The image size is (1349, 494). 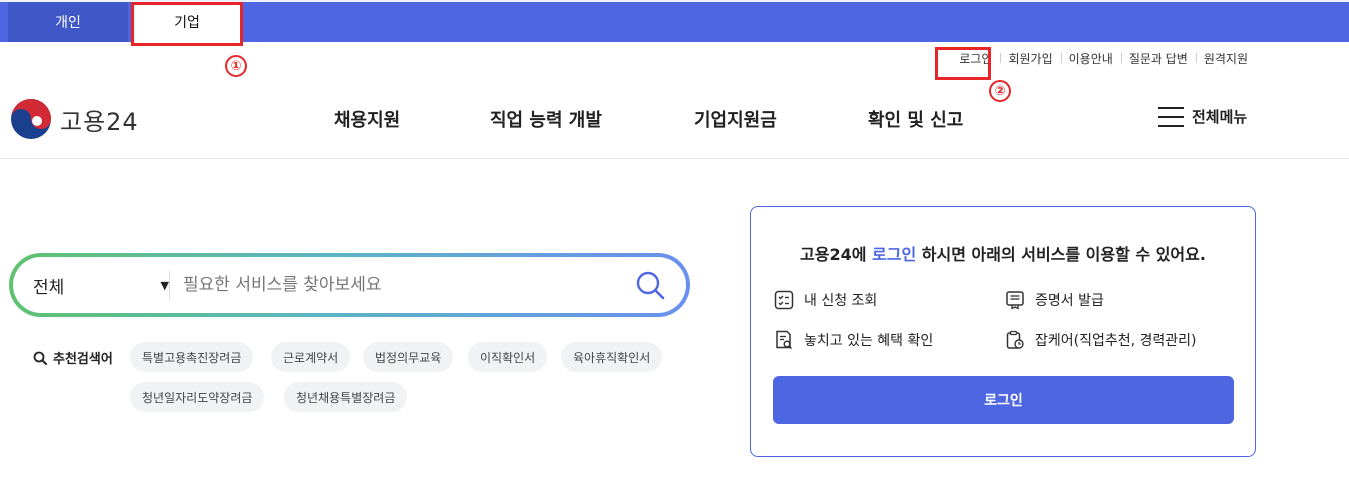 What do you see at coordinates (546, 119) in the screenshot?
I see `gnb-vocational-training: 직업 능력 개발` at bounding box center [546, 119].